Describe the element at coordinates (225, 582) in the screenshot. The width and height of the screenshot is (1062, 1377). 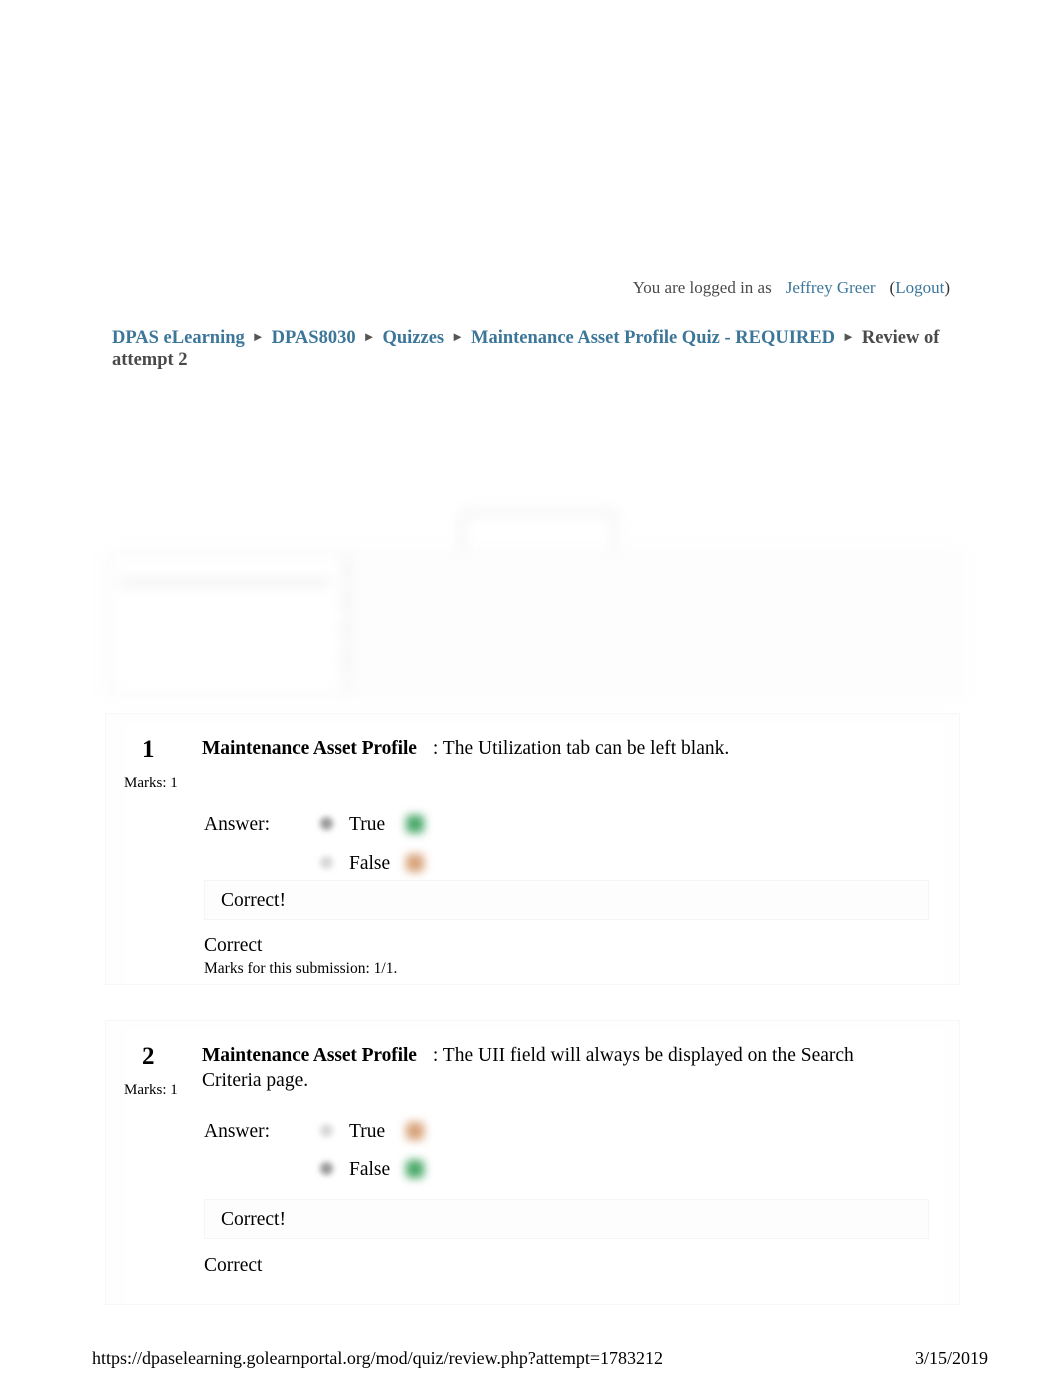
I see `blurred-table-row` at that location.